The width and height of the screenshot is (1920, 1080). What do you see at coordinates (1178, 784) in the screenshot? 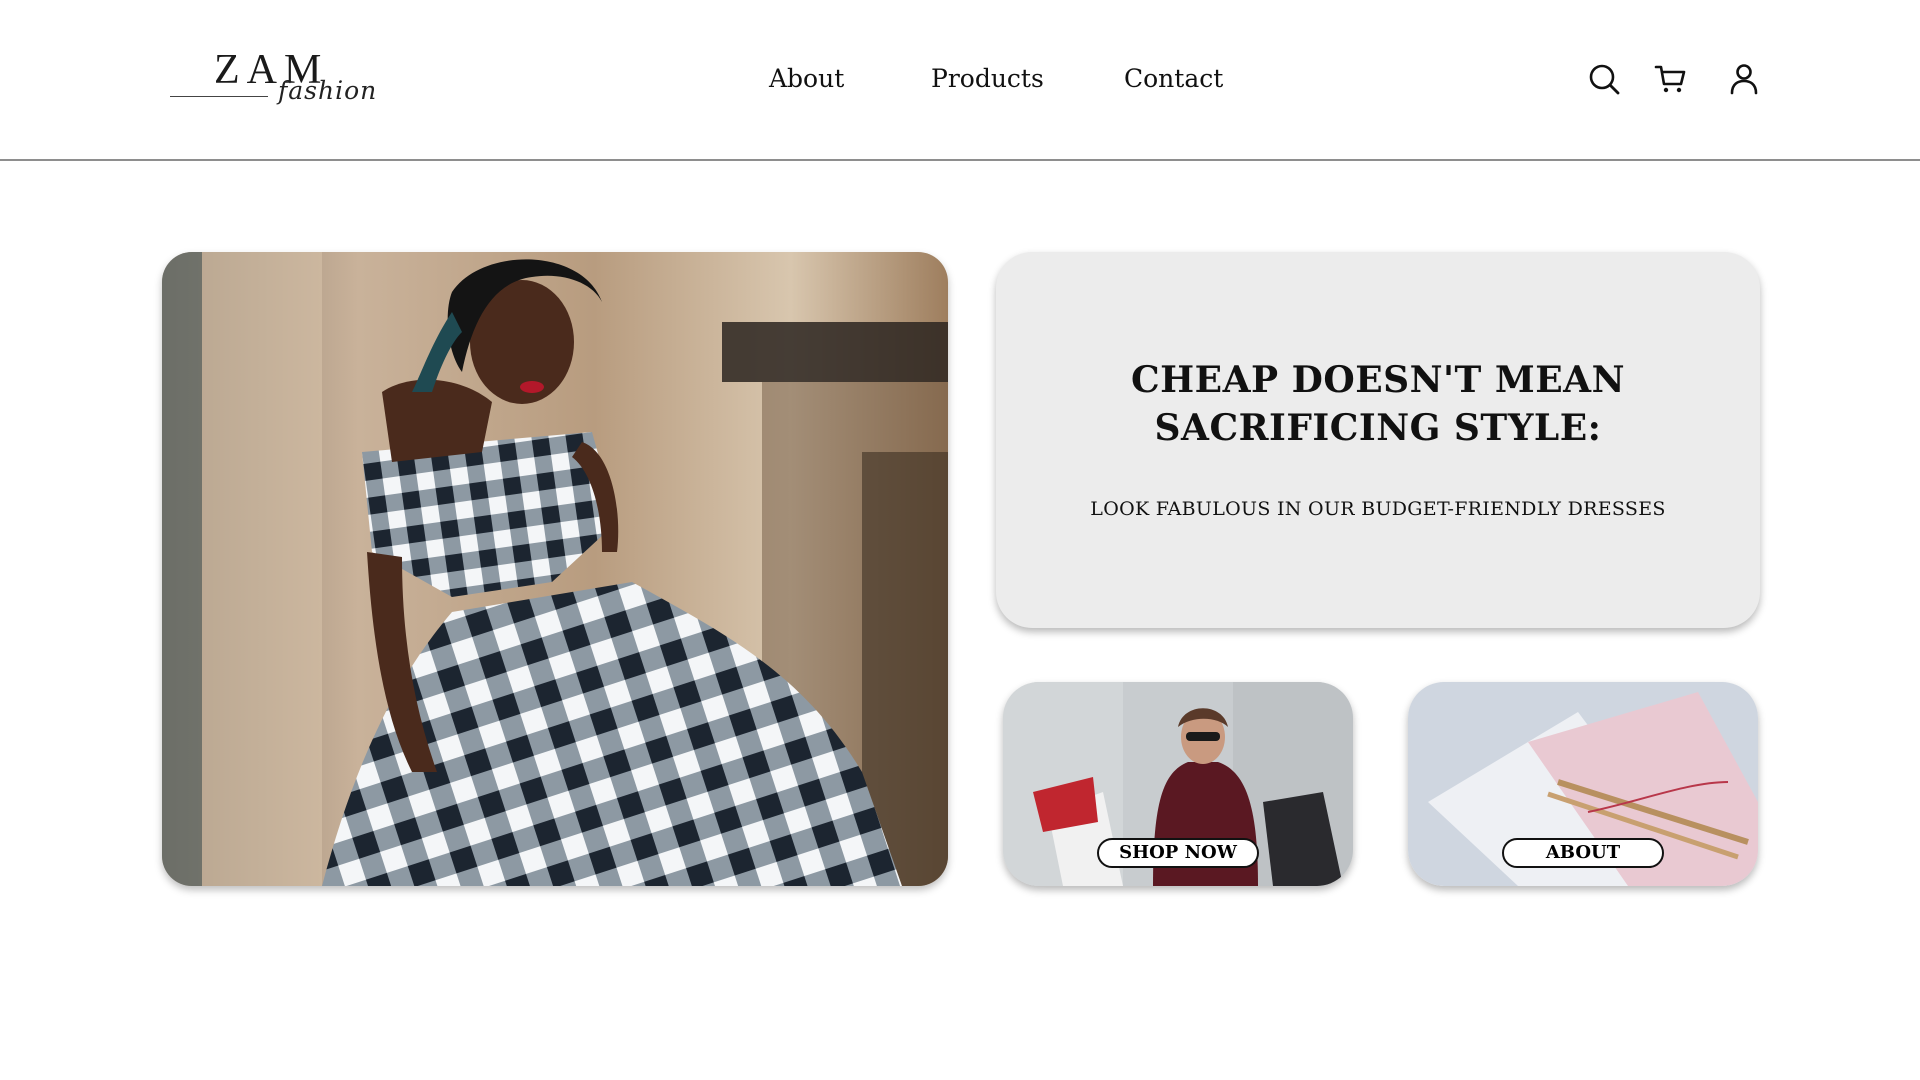
I see `shop-card: SHOP NOW` at bounding box center [1178, 784].